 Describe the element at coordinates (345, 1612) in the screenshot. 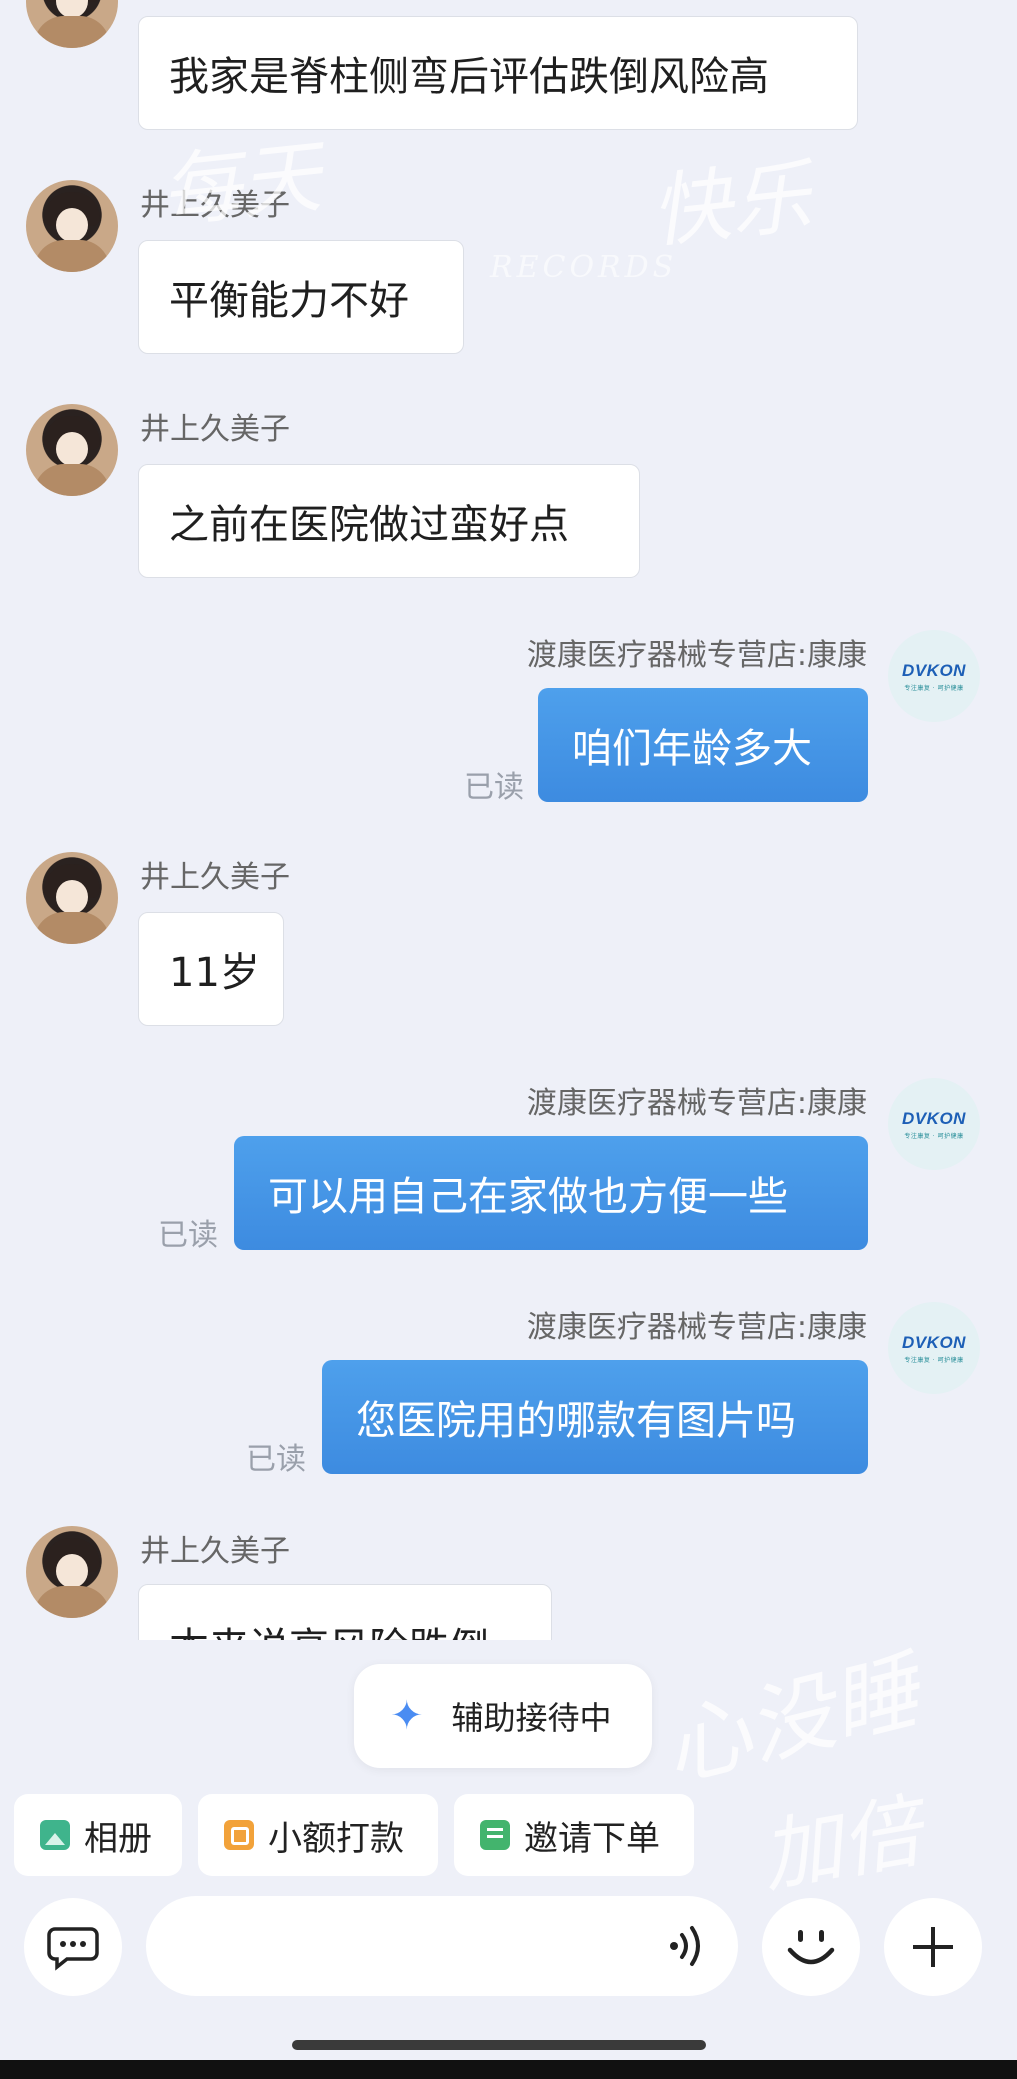

I see `message-bubble: 本来说高风险跌倒` at that location.